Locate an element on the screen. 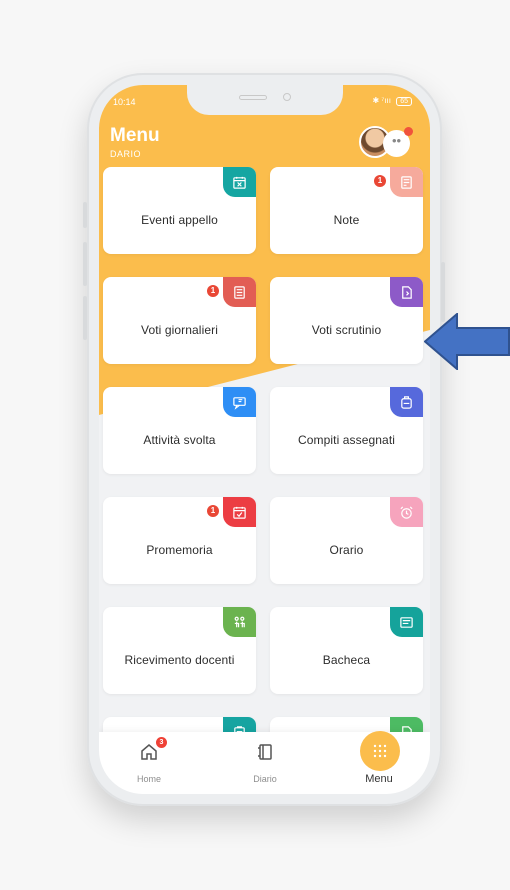  user-name: DARIO is located at coordinates (126, 154).